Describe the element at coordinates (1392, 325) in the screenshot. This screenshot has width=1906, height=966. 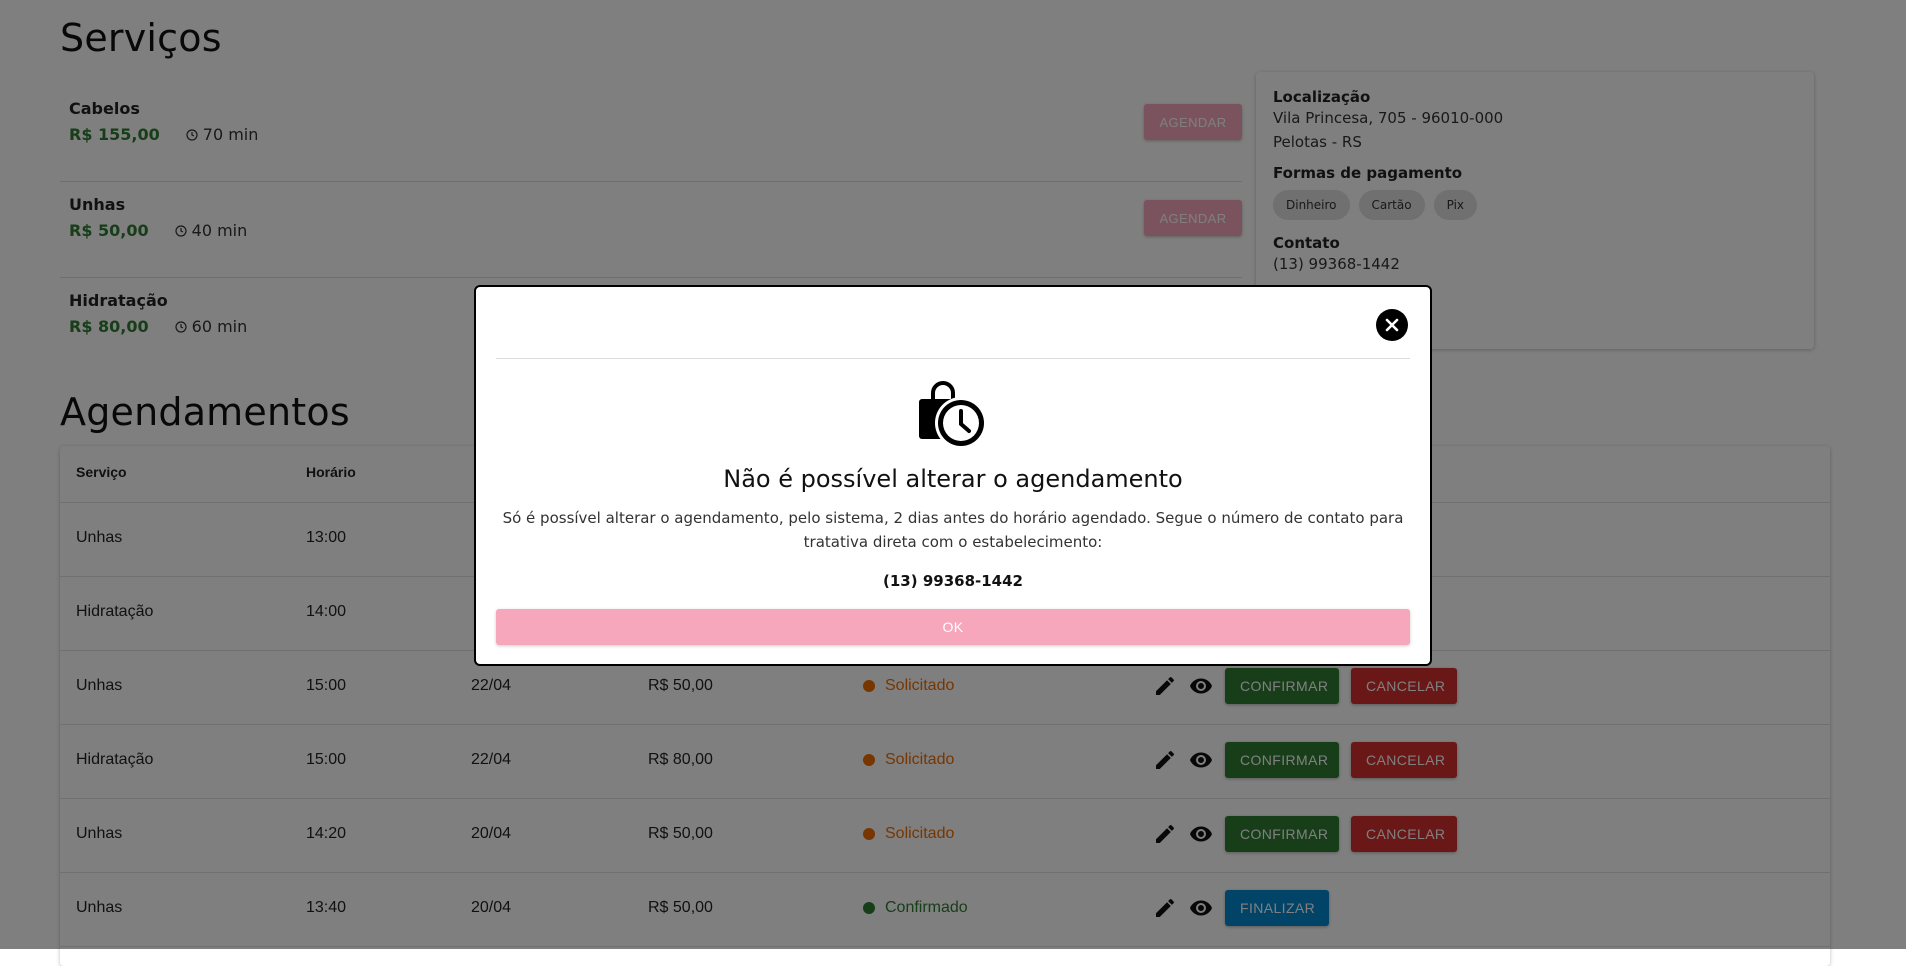
I see `close-icon` at that location.